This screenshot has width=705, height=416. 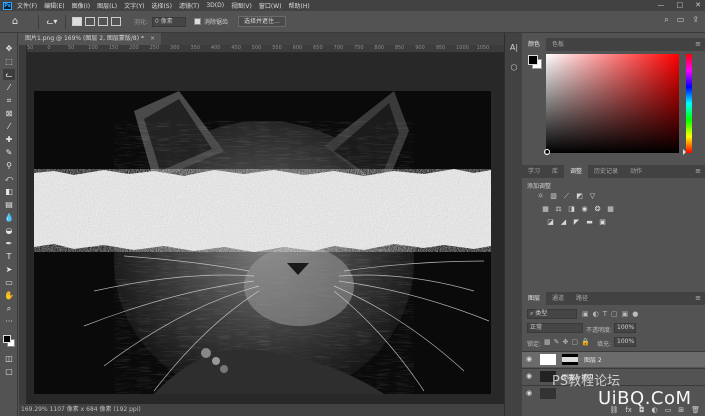 I want to click on selective-color-icon: ▣, so click(x=602, y=222).